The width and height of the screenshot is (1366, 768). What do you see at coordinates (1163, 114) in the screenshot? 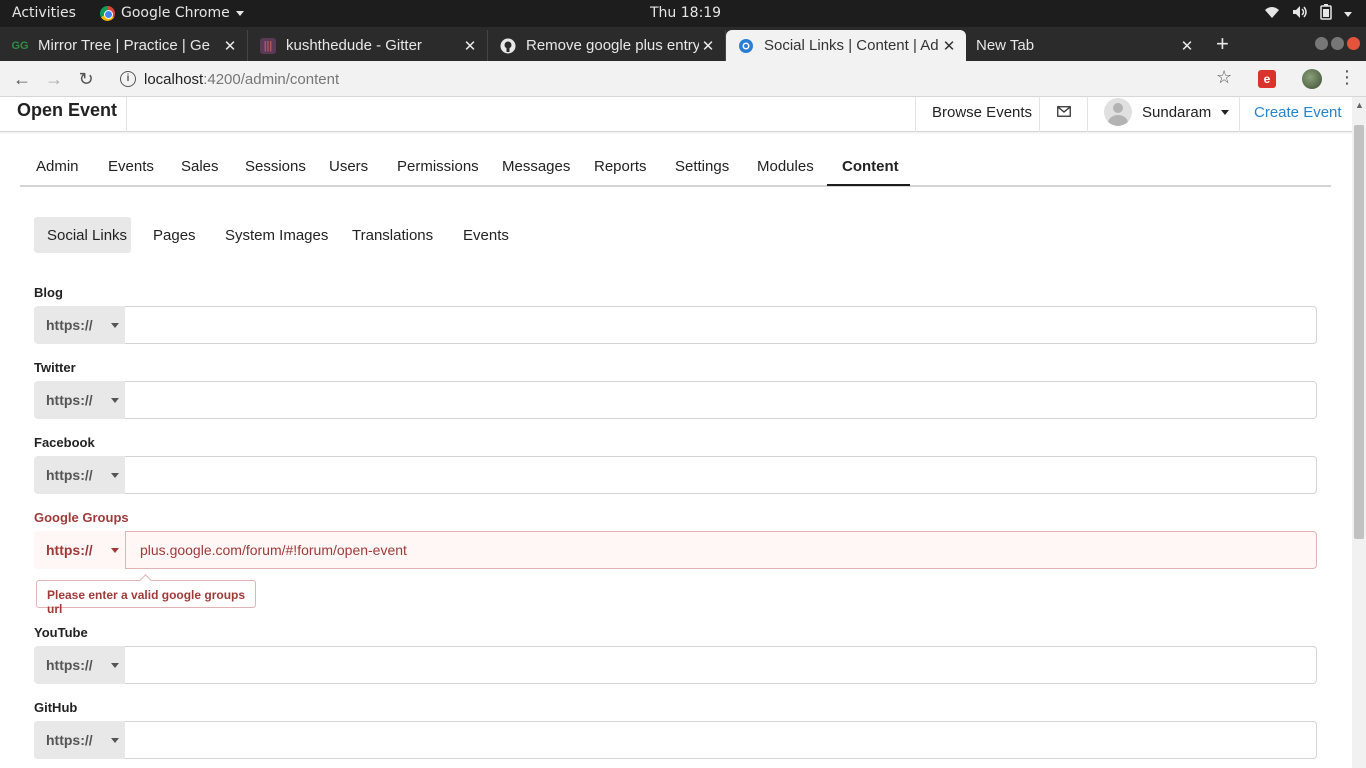
I see `user-menu: Sundaram` at bounding box center [1163, 114].